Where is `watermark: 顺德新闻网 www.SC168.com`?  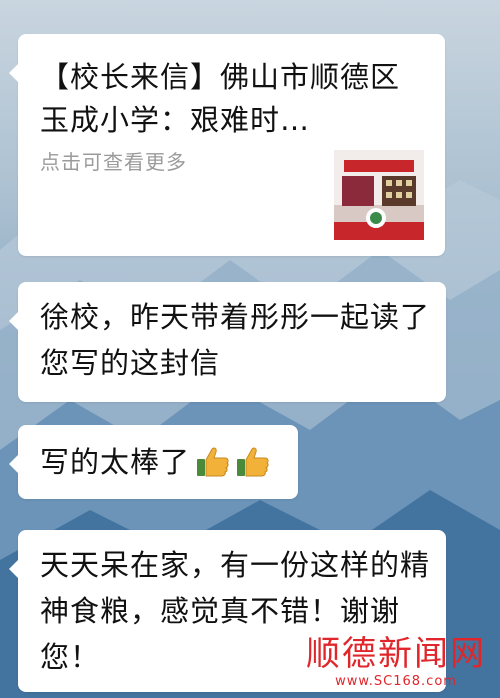
watermark: 顺德新闻网 www.SC168.com is located at coordinates (396, 662).